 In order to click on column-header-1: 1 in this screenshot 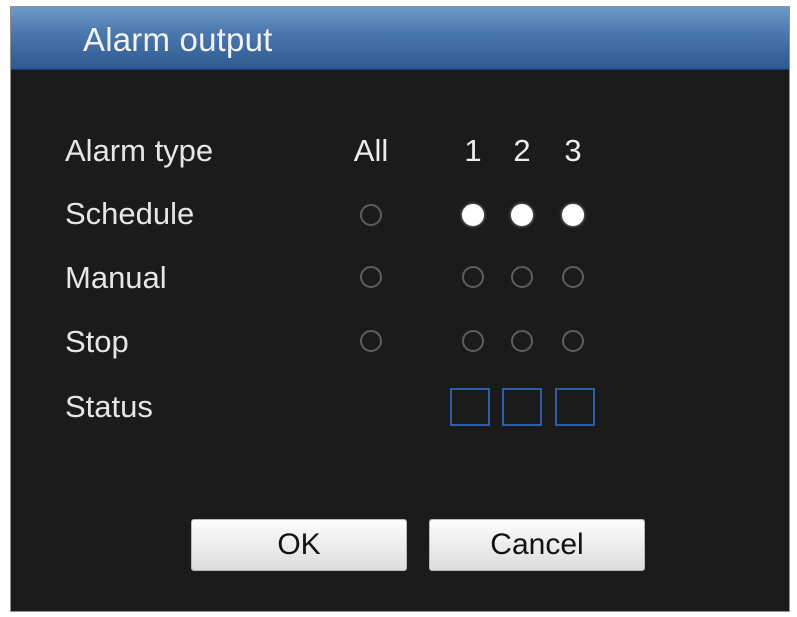, I will do `click(473, 150)`.